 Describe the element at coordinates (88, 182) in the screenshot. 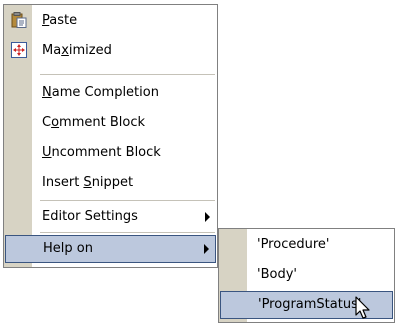

I see `menu-item-label: Insert Snippet` at that location.